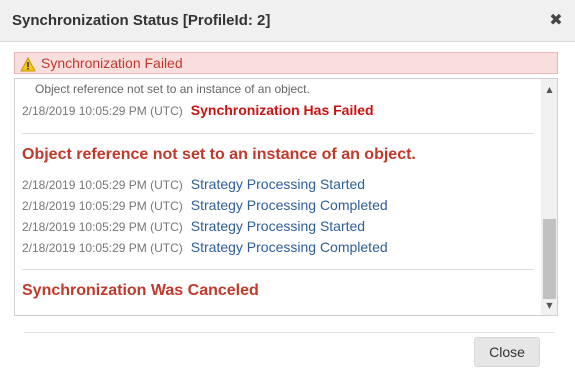  What do you see at coordinates (286, 63) in the screenshot?
I see `failure-alert: Synchronization Failed` at bounding box center [286, 63].